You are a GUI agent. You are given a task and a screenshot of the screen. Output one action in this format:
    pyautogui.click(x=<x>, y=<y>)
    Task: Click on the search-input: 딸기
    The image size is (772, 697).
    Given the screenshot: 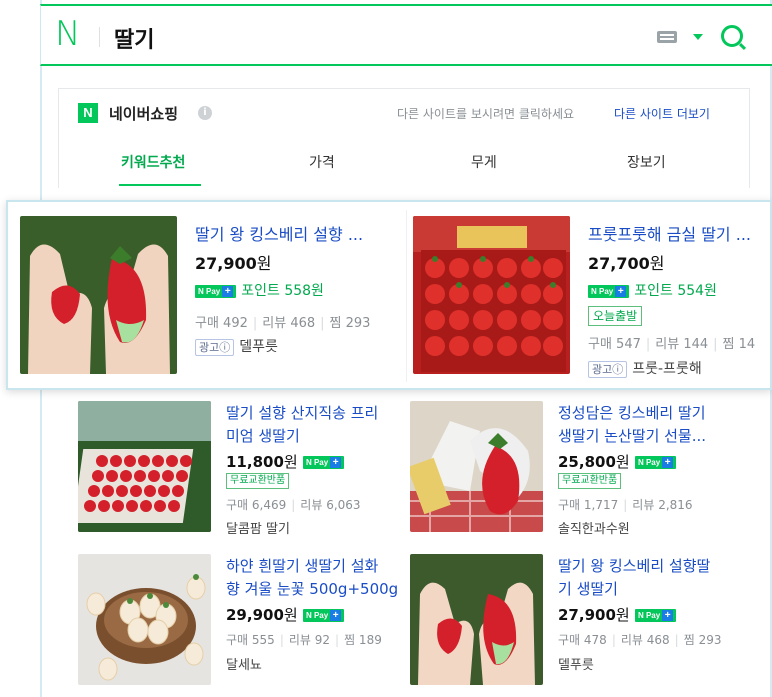 What is the action you would take?
    pyautogui.click(x=134, y=38)
    